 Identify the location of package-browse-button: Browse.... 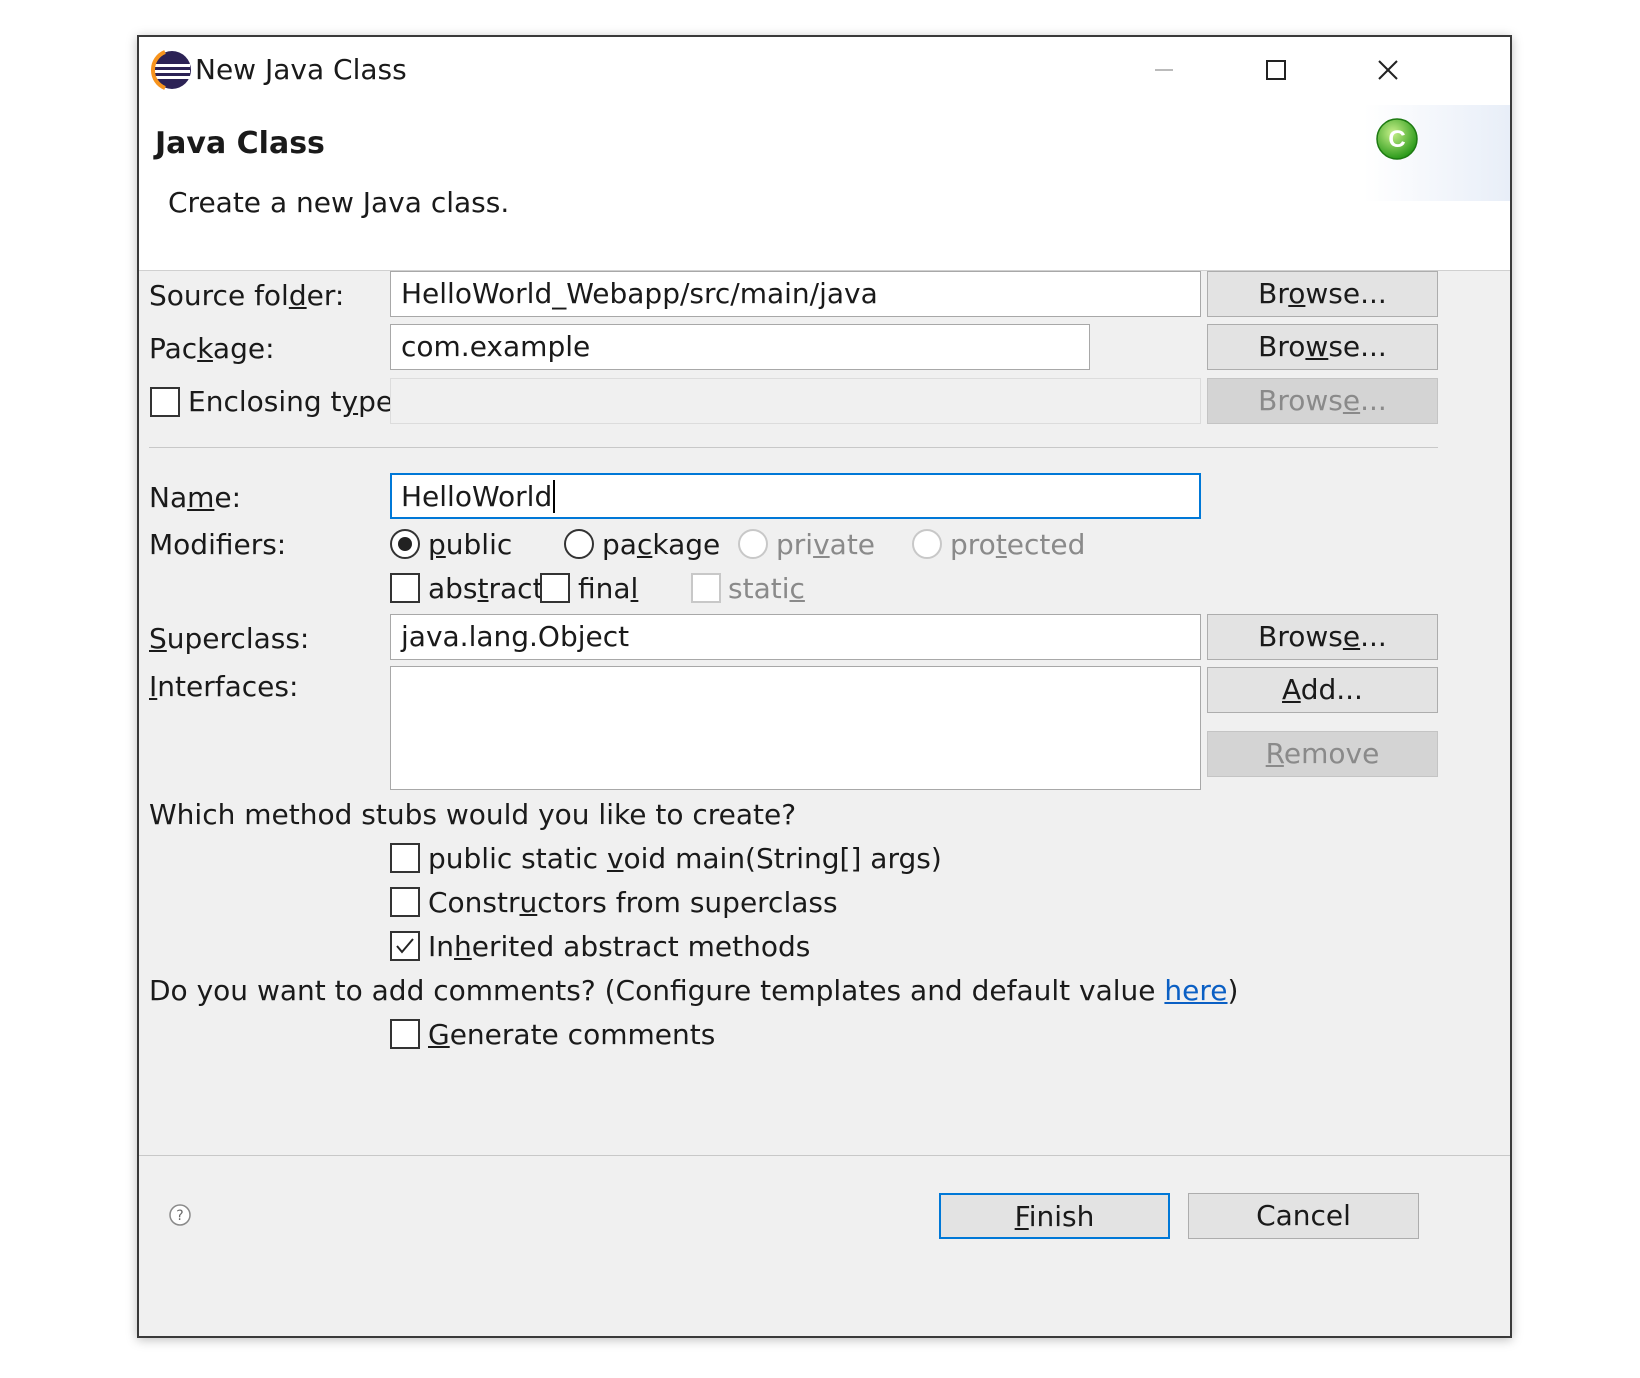
(1322, 347).